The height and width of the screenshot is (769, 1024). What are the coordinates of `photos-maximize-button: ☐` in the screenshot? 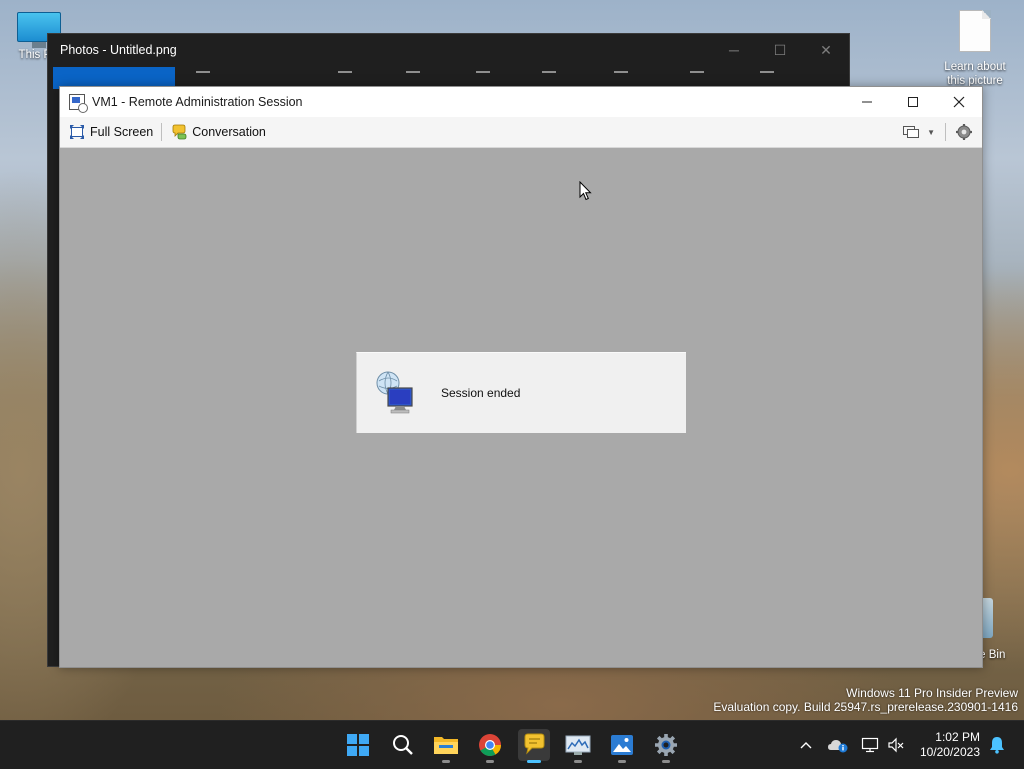 It's located at (780, 50).